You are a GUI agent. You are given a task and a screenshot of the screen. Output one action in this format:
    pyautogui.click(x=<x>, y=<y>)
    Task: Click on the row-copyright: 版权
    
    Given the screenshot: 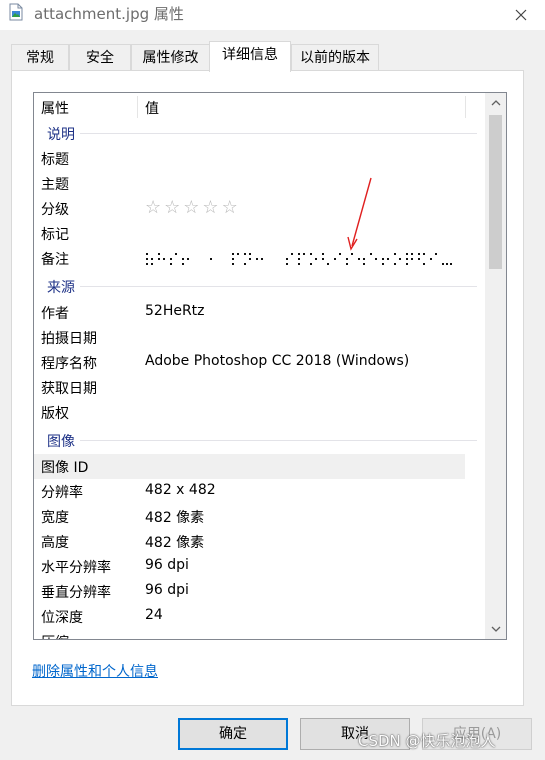 What is the action you would take?
    pyautogui.click(x=259, y=412)
    